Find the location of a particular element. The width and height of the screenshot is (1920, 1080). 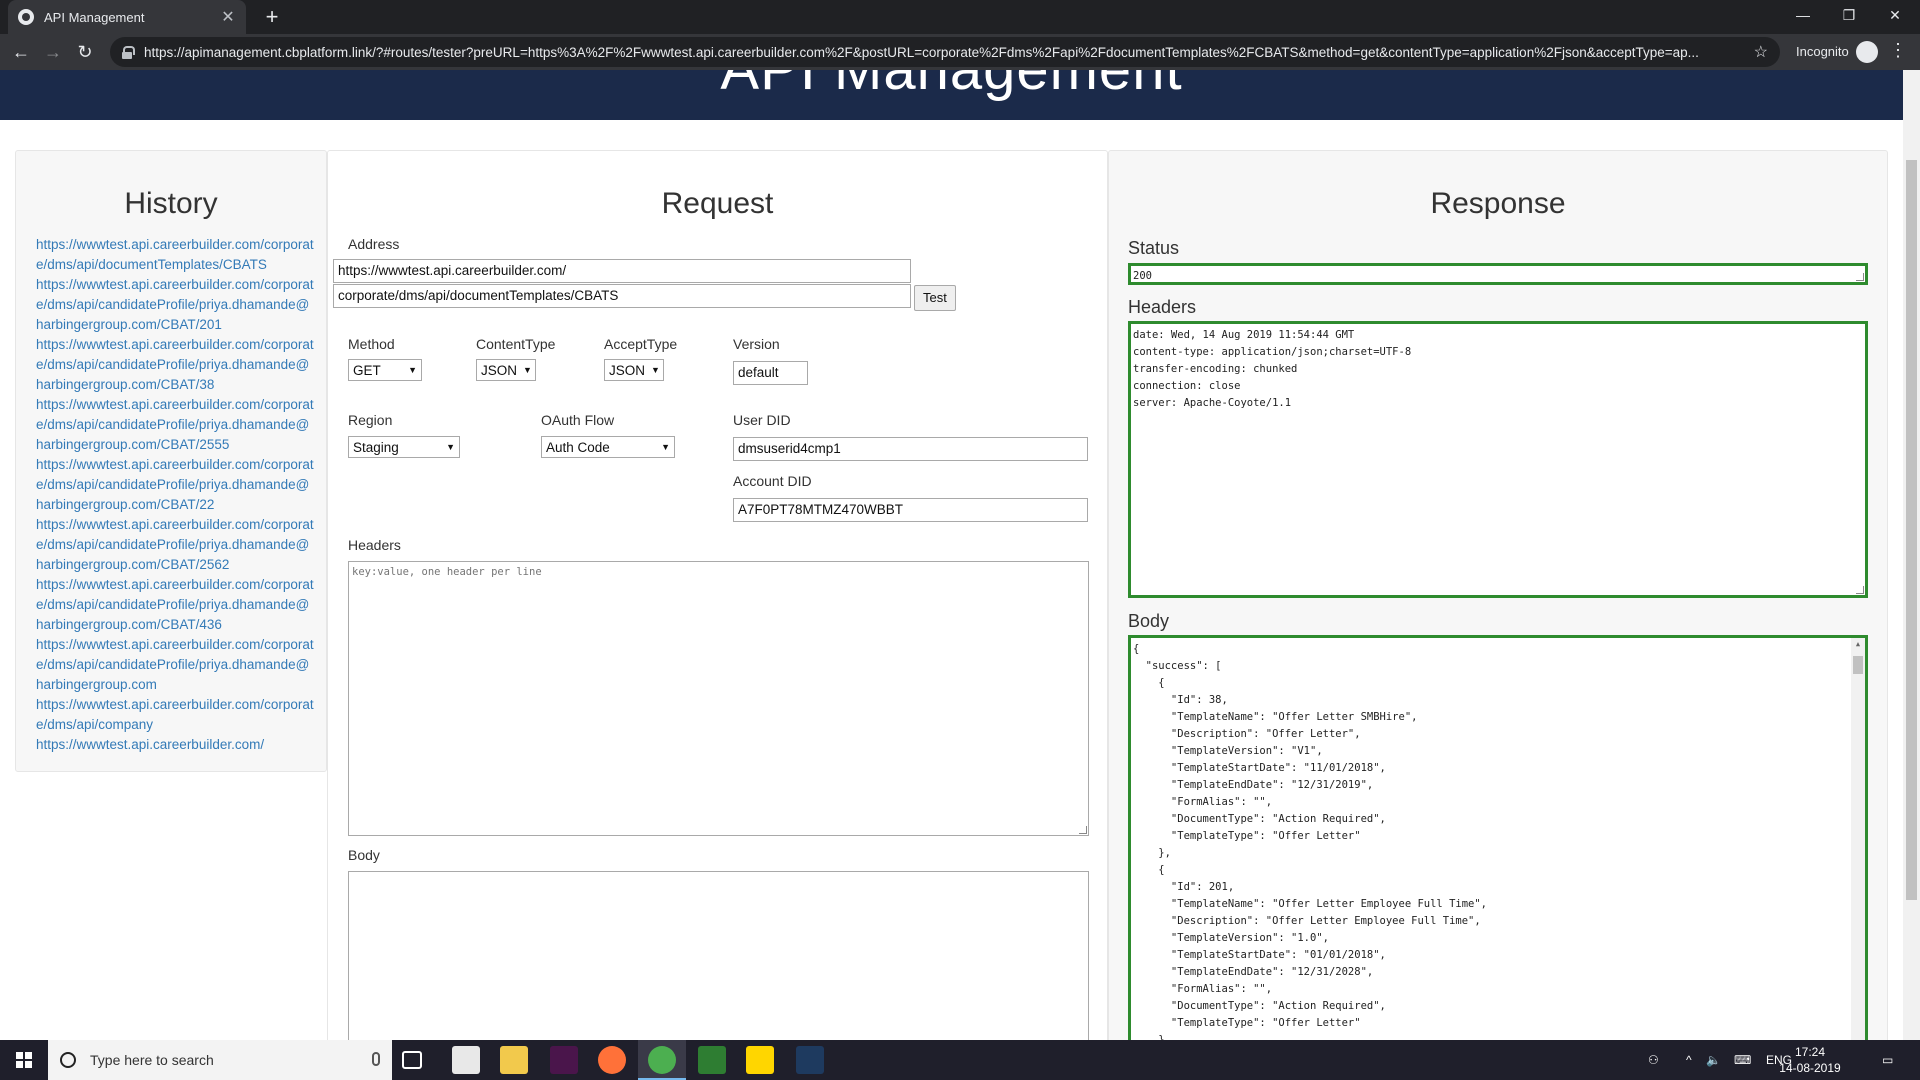

method-select: GET ▼ is located at coordinates (385, 370).